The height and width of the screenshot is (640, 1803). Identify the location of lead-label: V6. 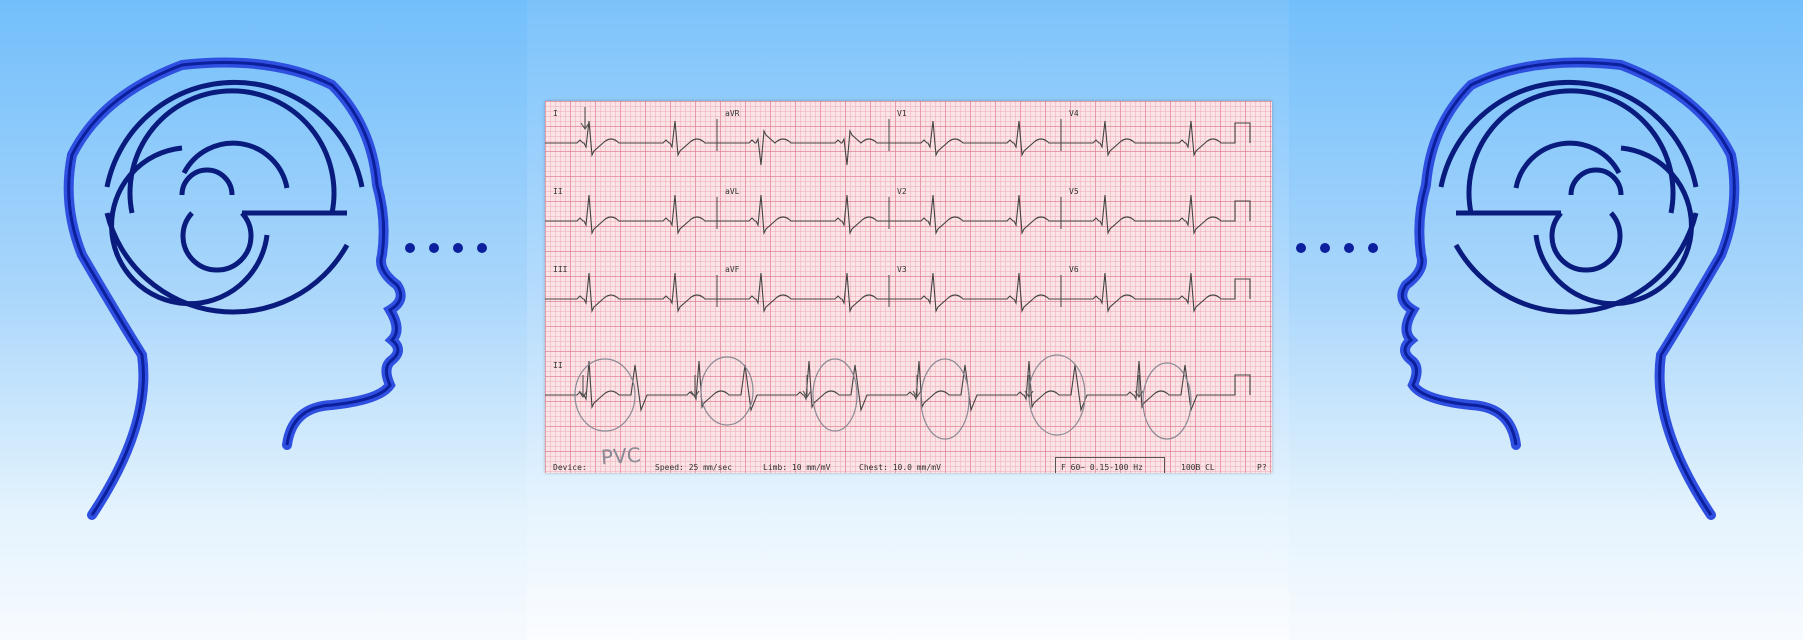
(1074, 269).